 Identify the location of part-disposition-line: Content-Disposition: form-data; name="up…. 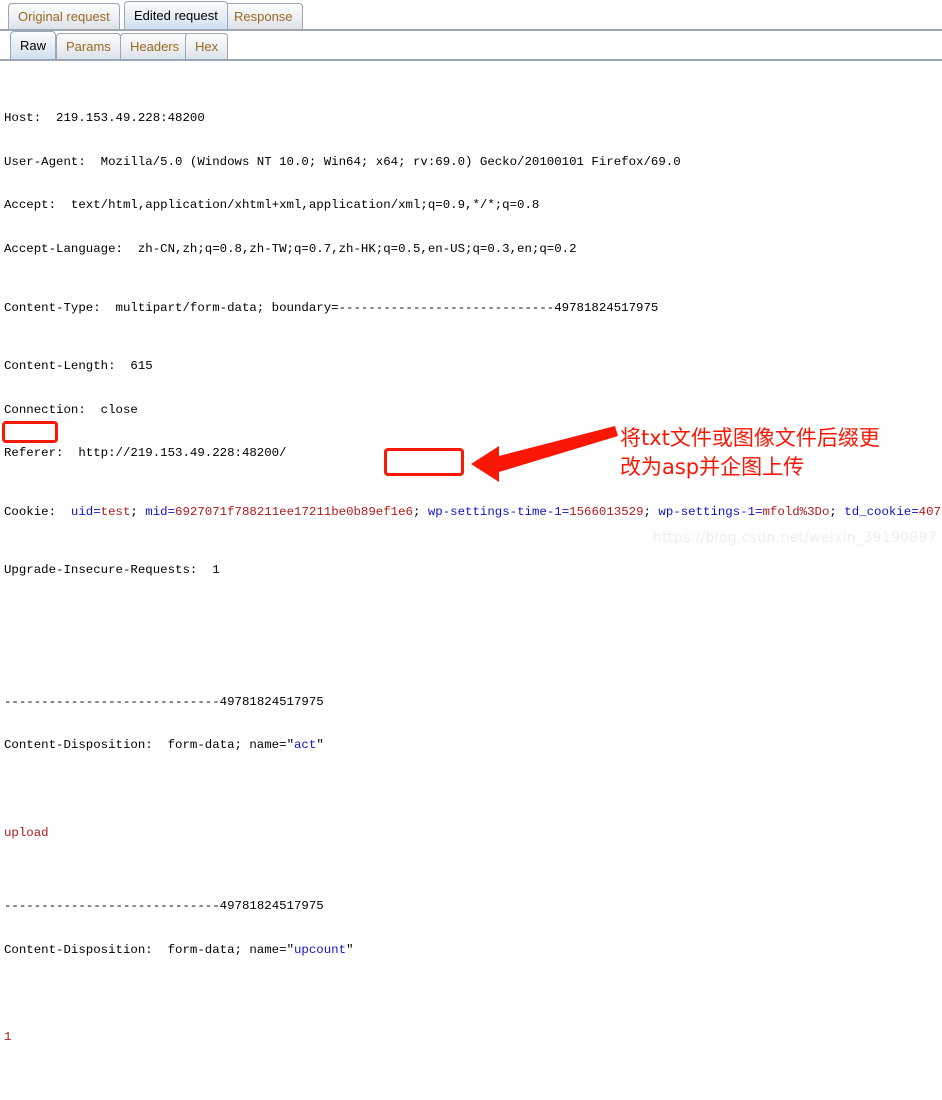
(179, 949).